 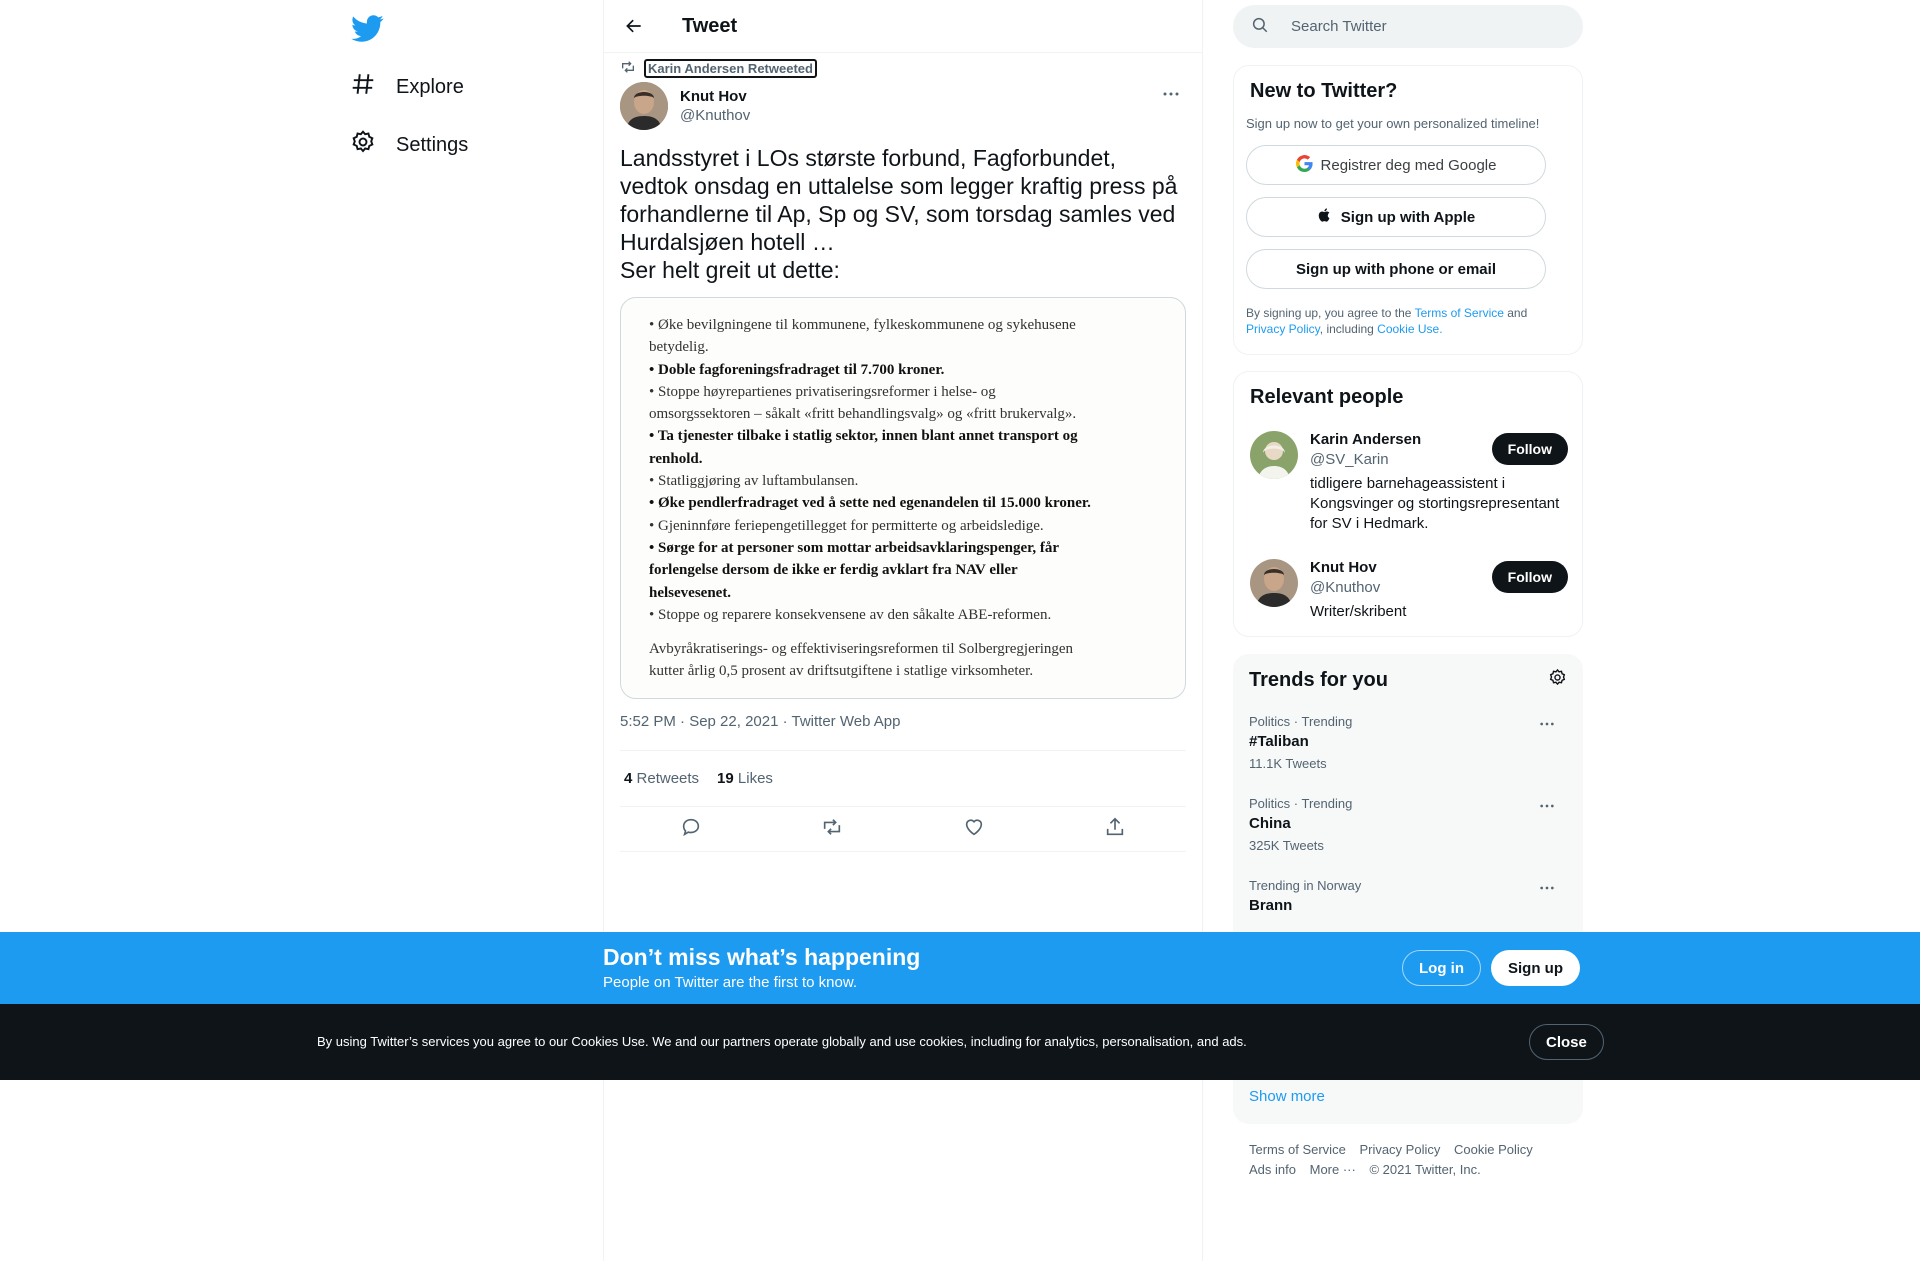 I want to click on person-info: Knut Hov @Knuthov Writer/skribent, so click(x=1400, y=590).